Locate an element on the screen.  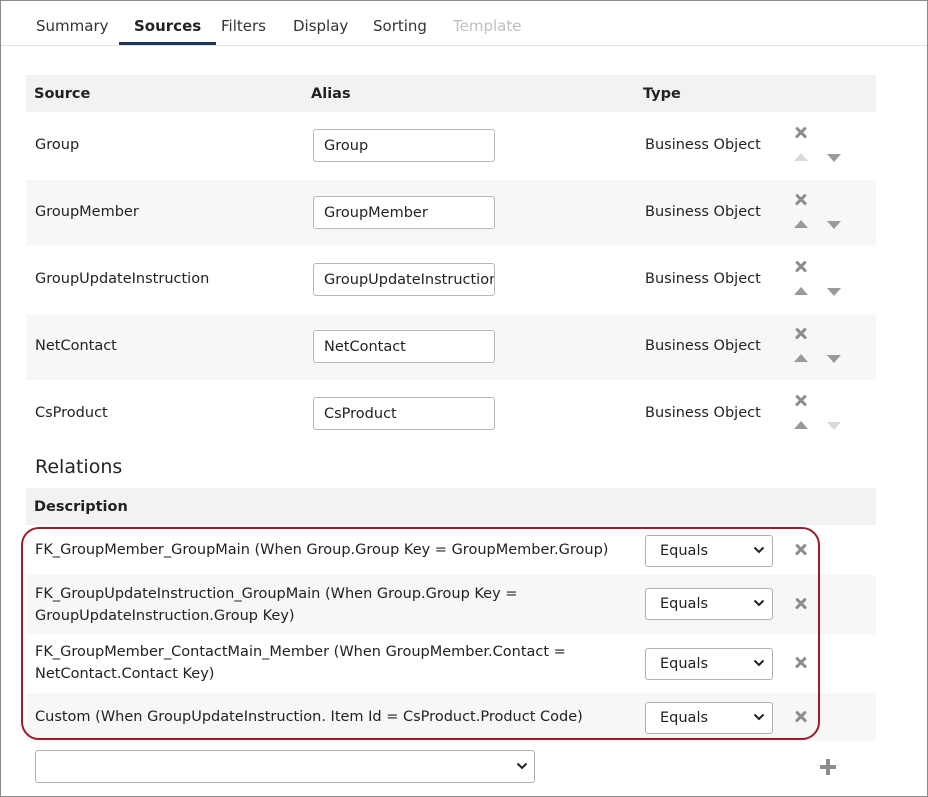
alias-column-header: Alias is located at coordinates (331, 94).